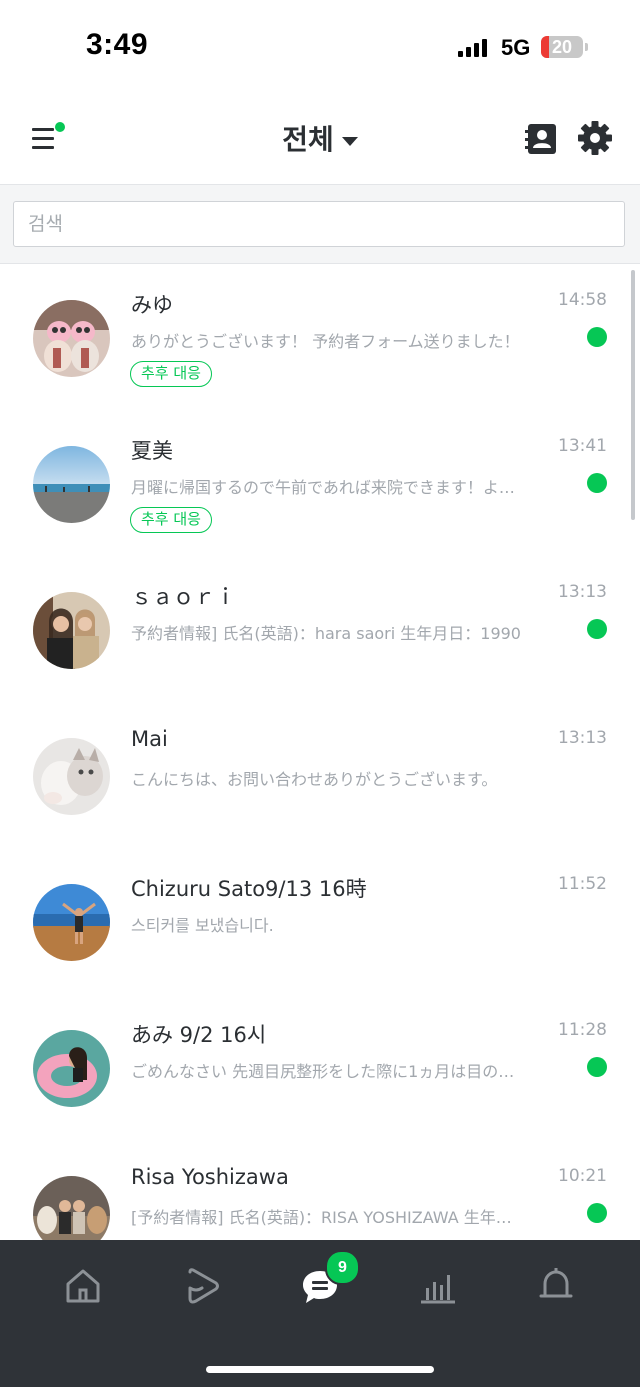 This screenshot has height=1387, width=640. Describe the element at coordinates (202, 1286) in the screenshot. I see `play-icon` at that location.